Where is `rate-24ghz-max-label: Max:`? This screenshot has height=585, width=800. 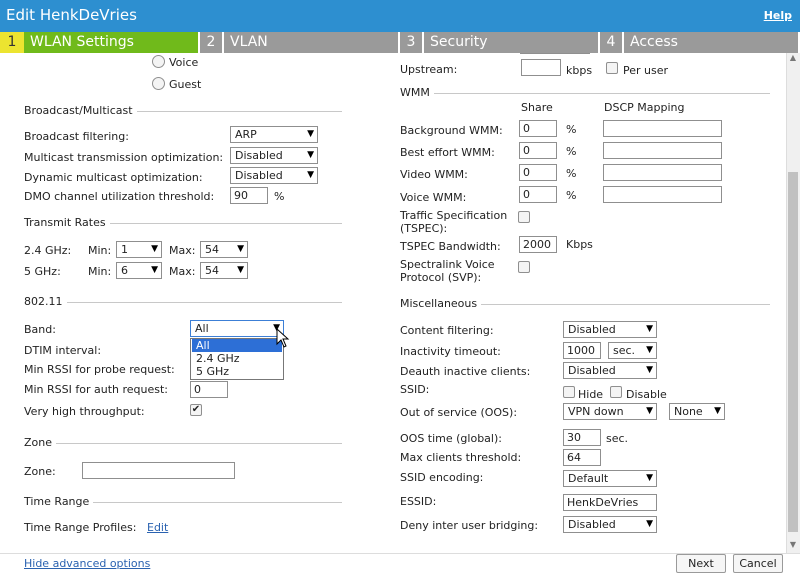 rate-24ghz-max-label: Max: is located at coordinates (182, 250).